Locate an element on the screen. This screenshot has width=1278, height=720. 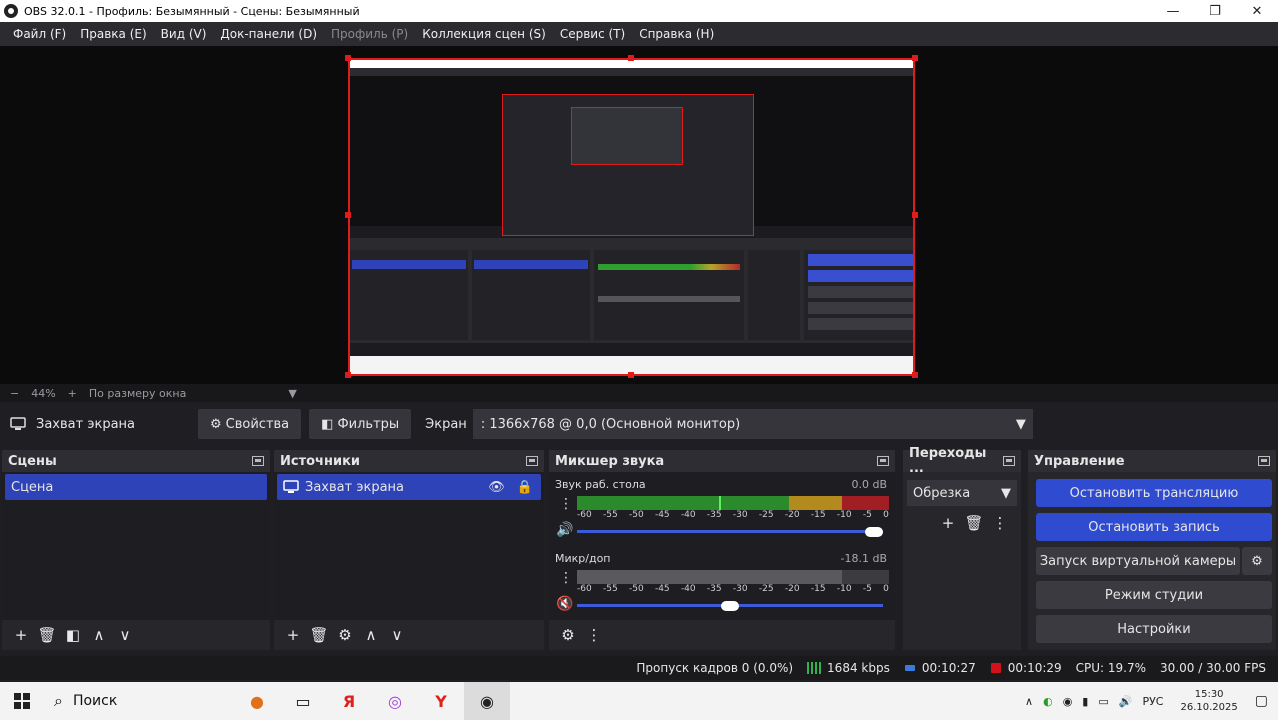
menu-profile: Профиль (P) is located at coordinates (369, 34).